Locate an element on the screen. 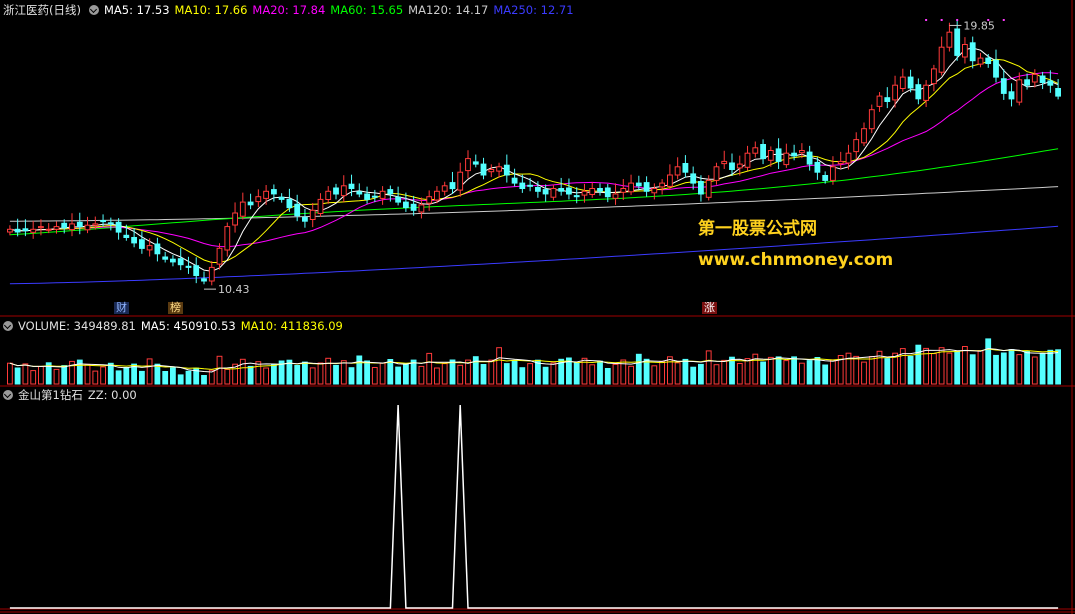 The height and width of the screenshot is (614, 1075). indicator-dropdown-icon is located at coordinates (8, 395).